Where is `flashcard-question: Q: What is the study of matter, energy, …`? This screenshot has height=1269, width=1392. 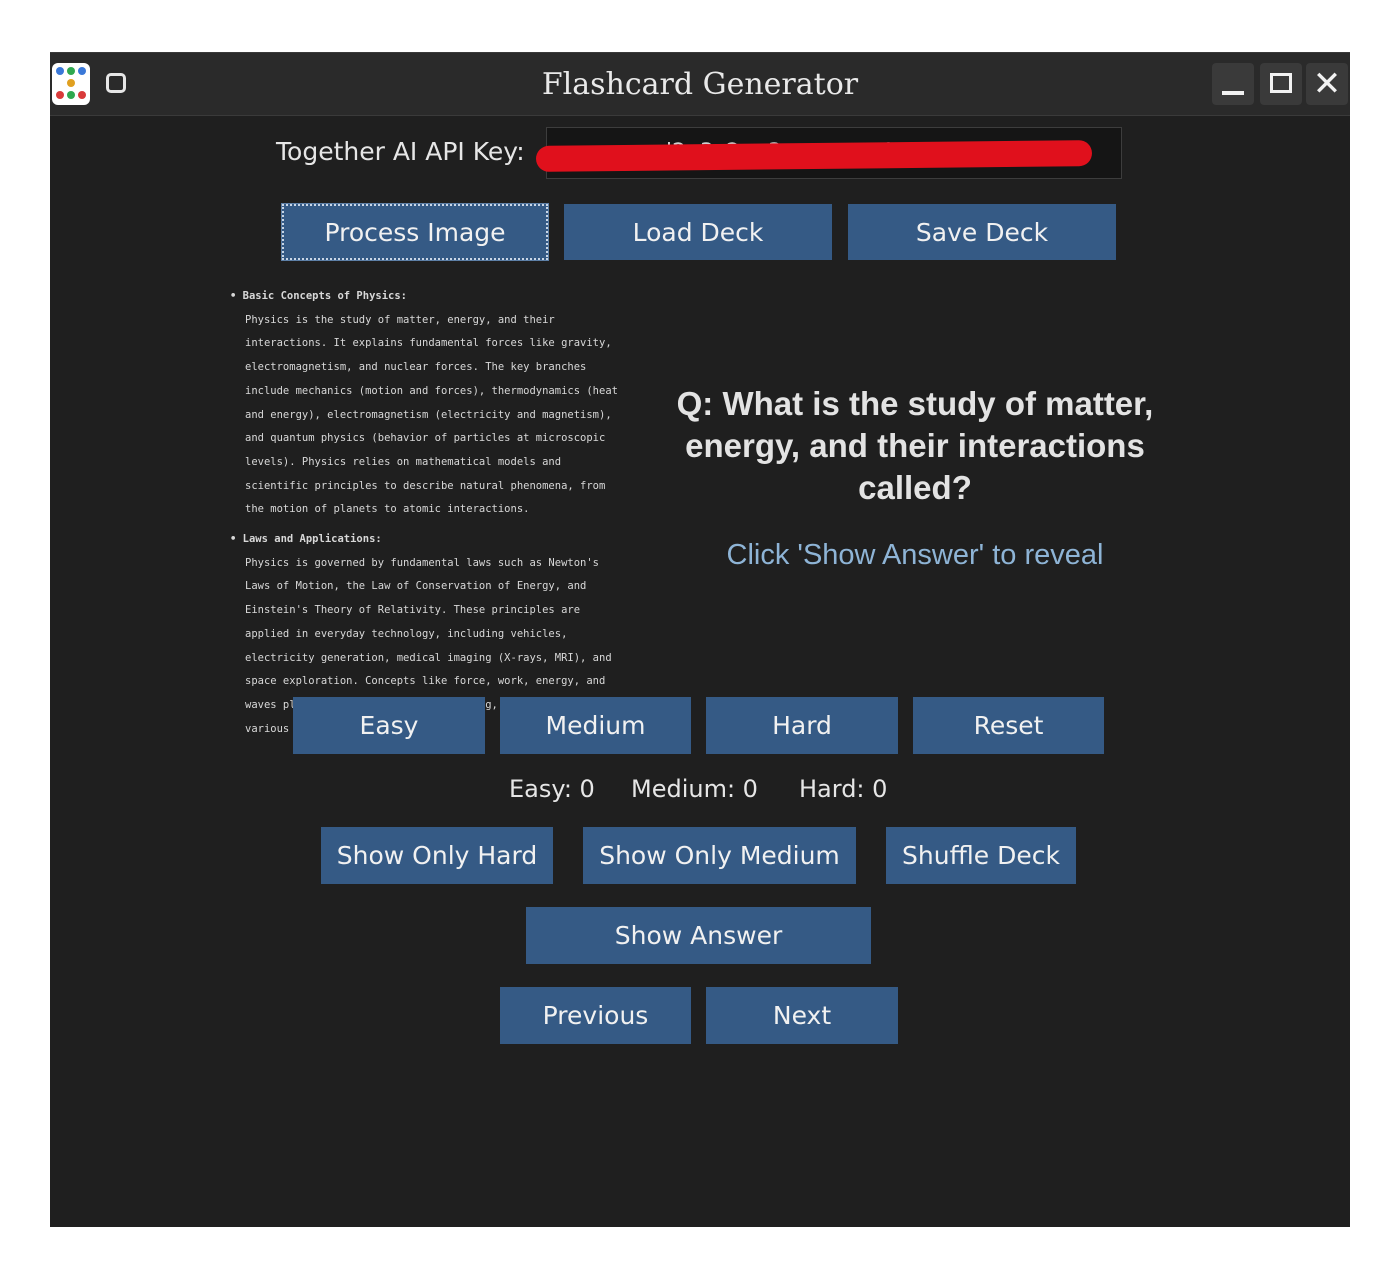
flashcard-question: Q: What is the study of matter, energy, … is located at coordinates (915, 445).